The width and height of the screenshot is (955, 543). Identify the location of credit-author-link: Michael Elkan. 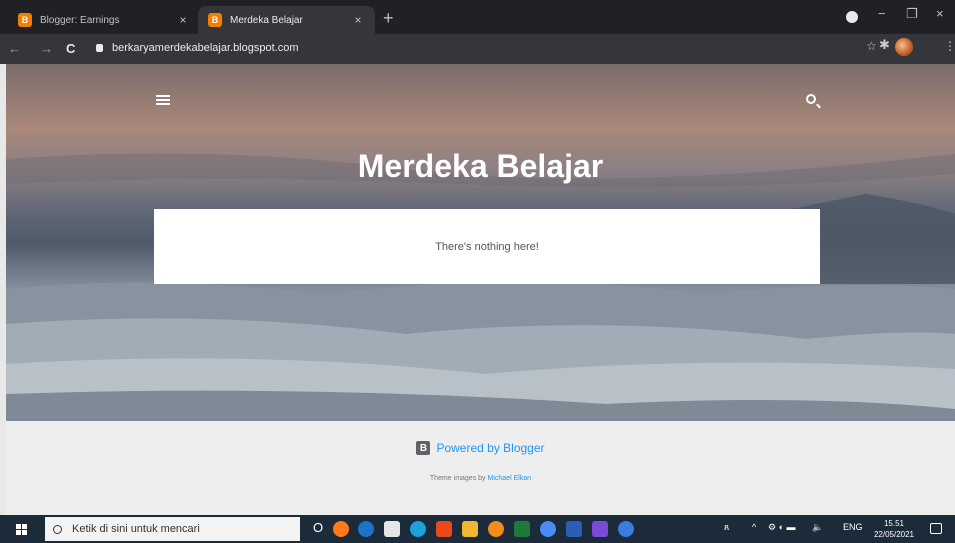
(510, 478).